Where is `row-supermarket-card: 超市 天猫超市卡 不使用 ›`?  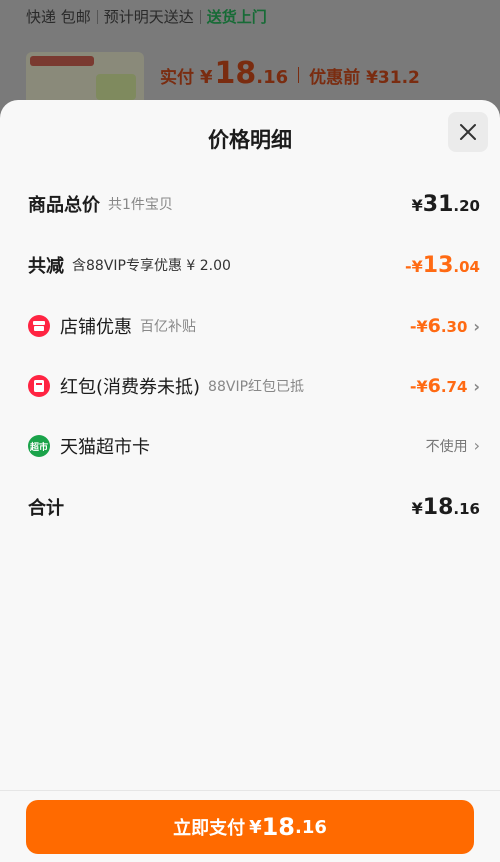
row-supermarket-card: 超市 天猫超市卡 不使用 › is located at coordinates (254, 446).